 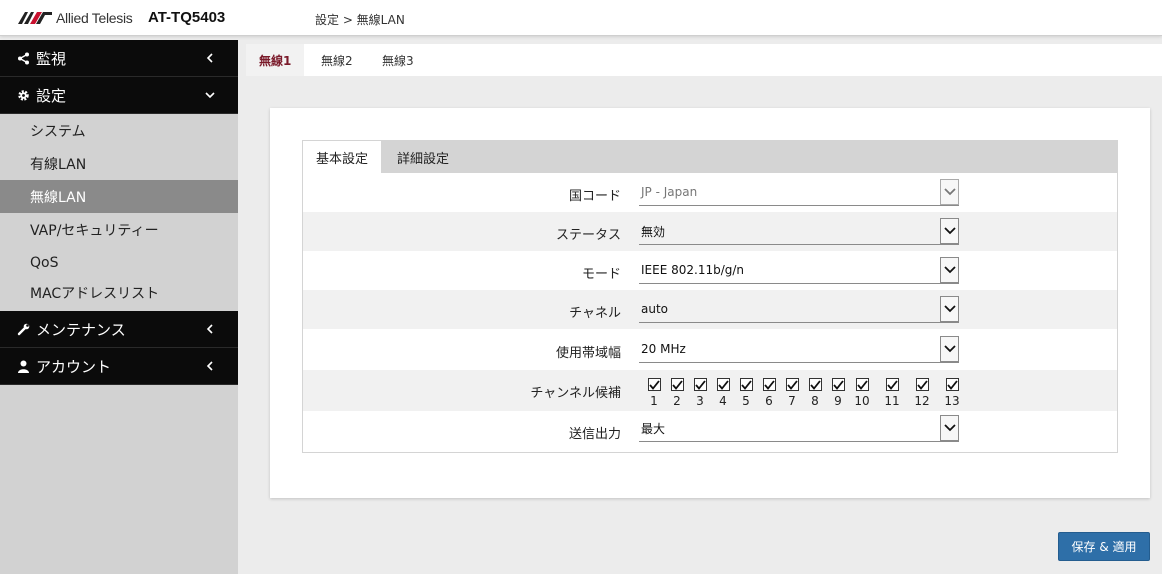 I want to click on bandwidth-value: 20 MHz, so click(x=663, y=349).